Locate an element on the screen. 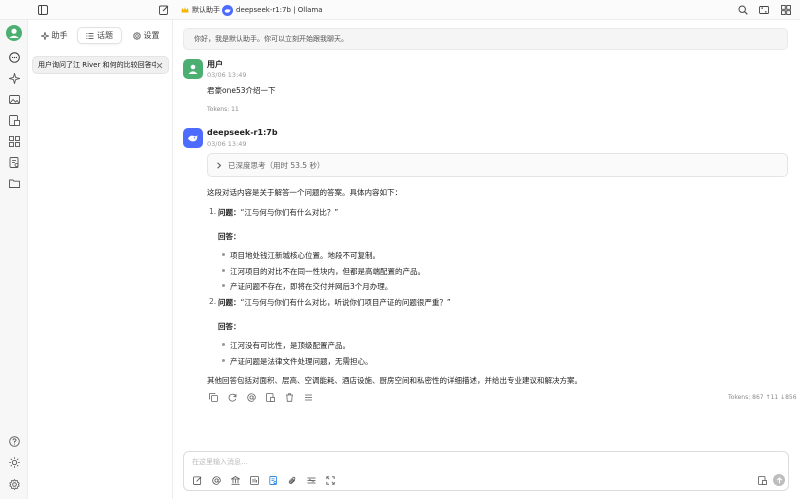 This screenshot has width=800, height=499. topic-item: 用户询问了江 River 和何的比较回答中 is located at coordinates (100, 65).